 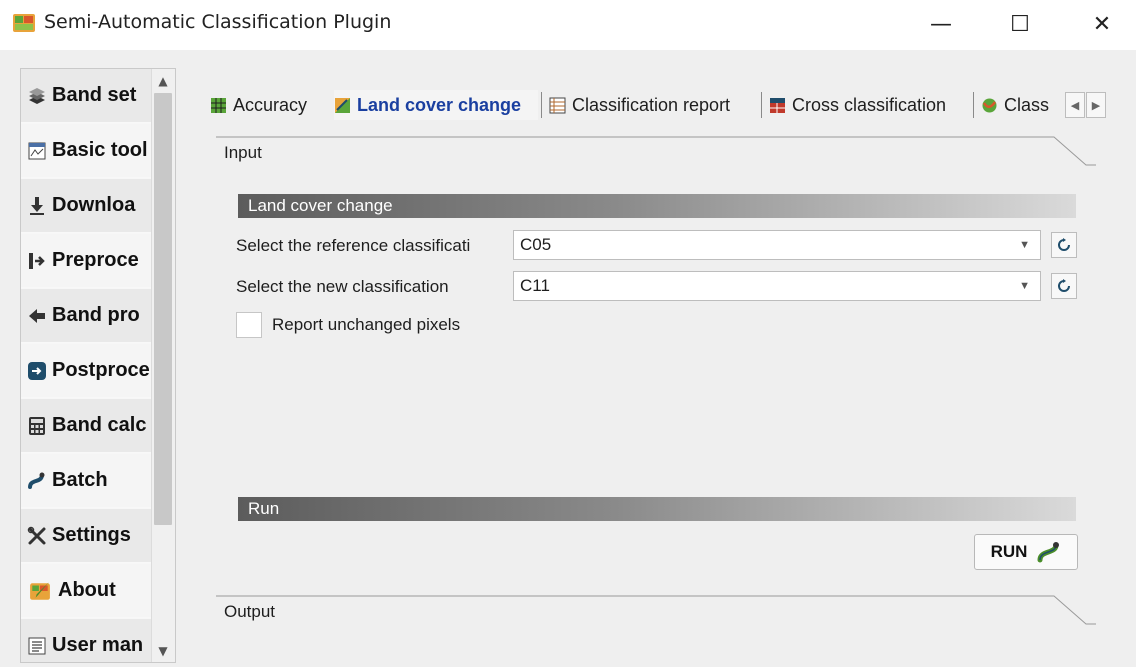 I want to click on window-title: Semi-Automatic Classification Plugin, so click(x=218, y=22).